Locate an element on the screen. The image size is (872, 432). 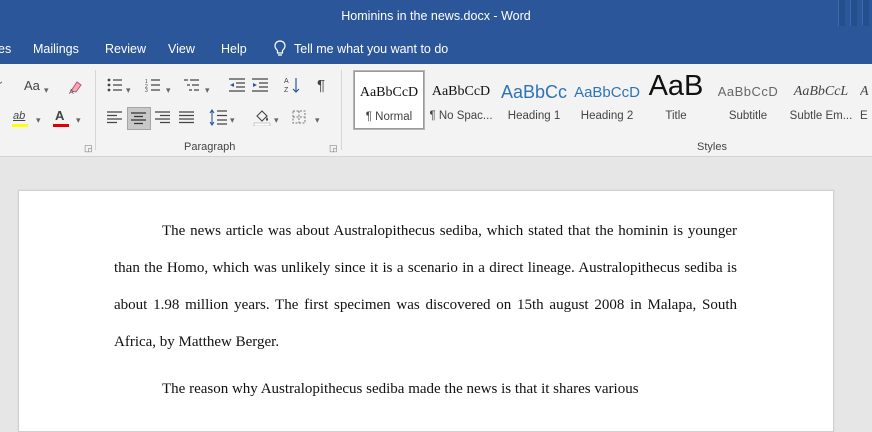
style-subtitle: AaBbCcD Subtitle is located at coordinates (748, 99).